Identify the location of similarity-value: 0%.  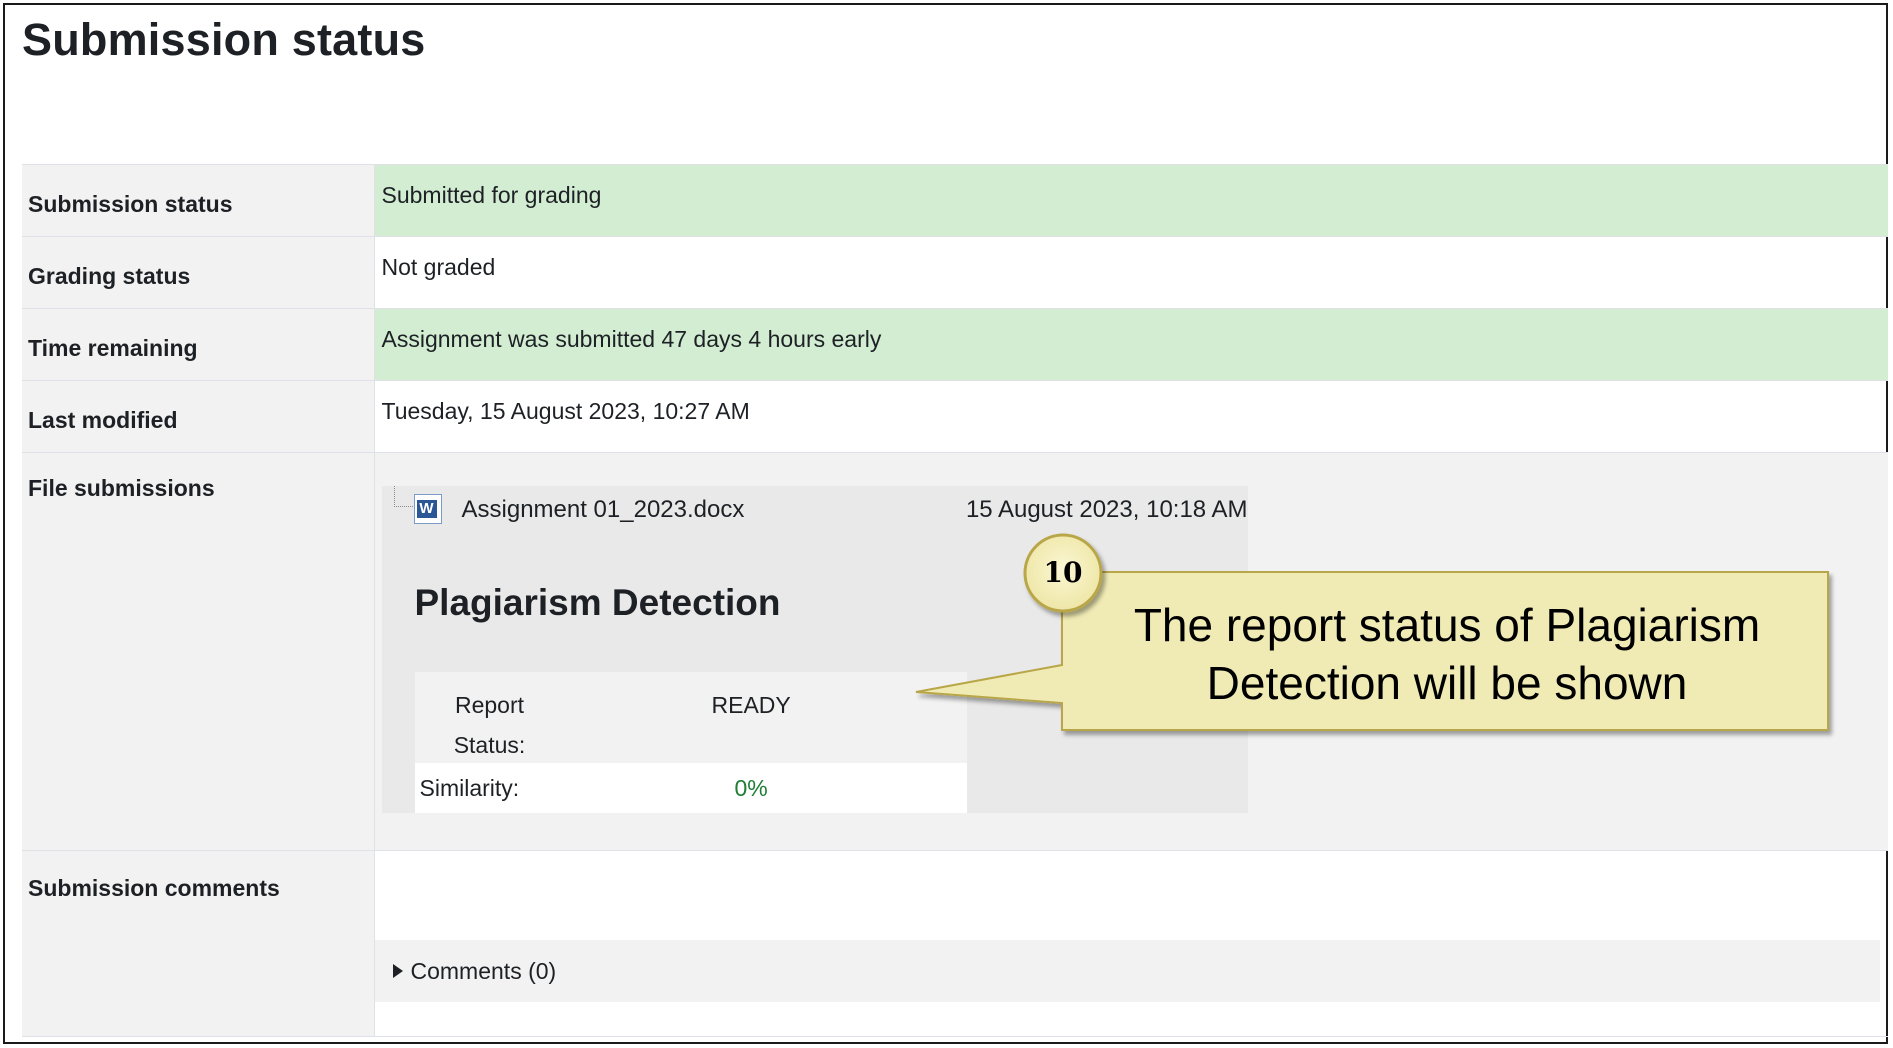
(751, 788).